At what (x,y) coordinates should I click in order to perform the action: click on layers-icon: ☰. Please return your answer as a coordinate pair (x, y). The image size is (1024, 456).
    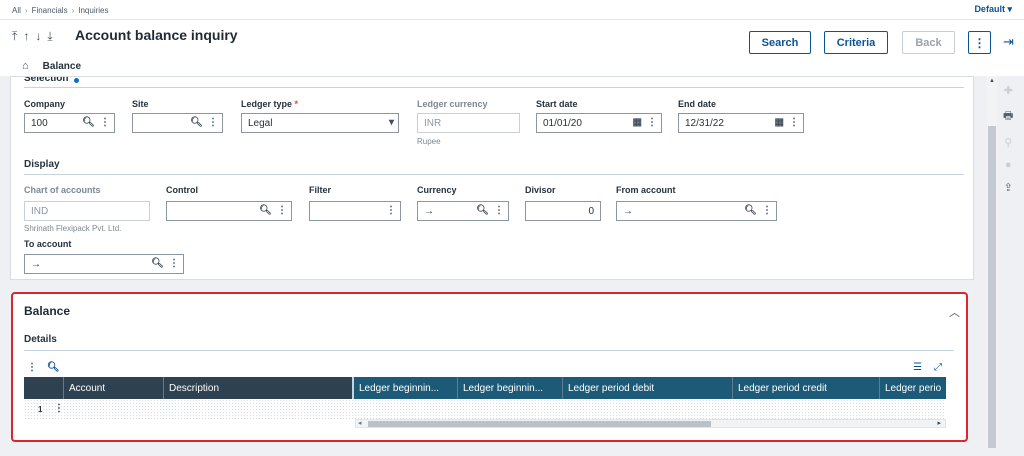
    Looking at the image, I should click on (917, 367).